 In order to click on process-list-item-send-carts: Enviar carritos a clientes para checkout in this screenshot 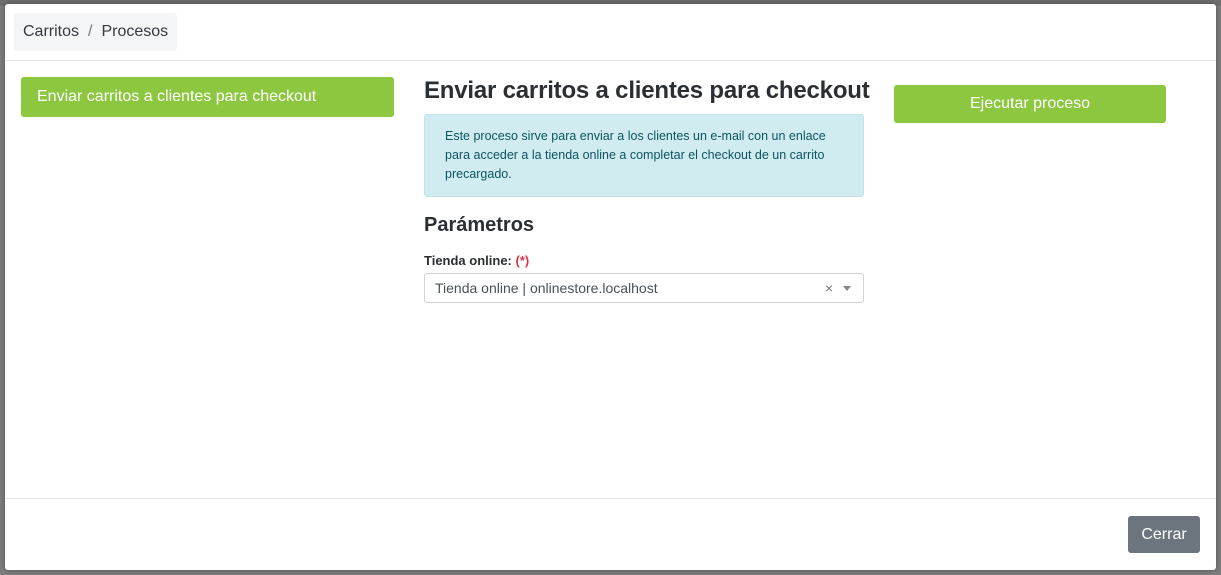, I will do `click(207, 97)`.